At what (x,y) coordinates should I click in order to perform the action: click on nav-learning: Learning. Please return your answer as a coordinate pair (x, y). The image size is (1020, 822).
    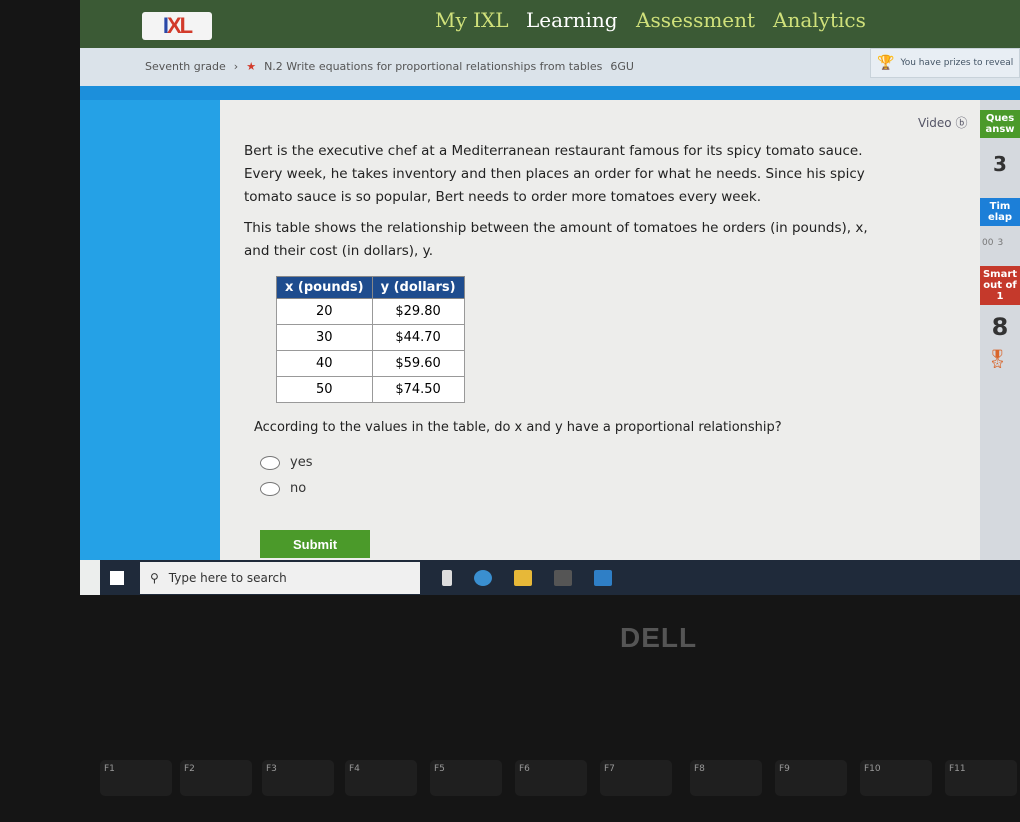
    Looking at the image, I should click on (572, 20).